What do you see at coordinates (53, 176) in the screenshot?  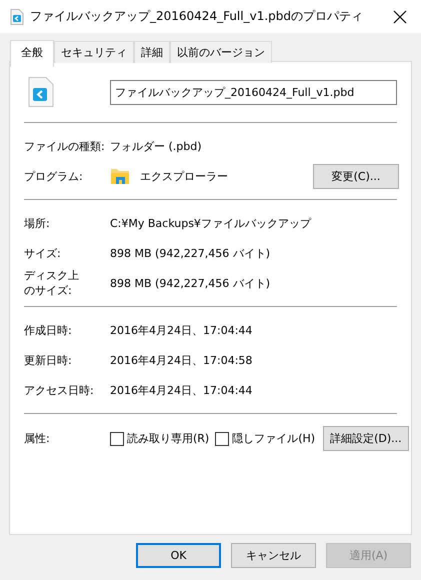 I see `field-label: プログラム:` at bounding box center [53, 176].